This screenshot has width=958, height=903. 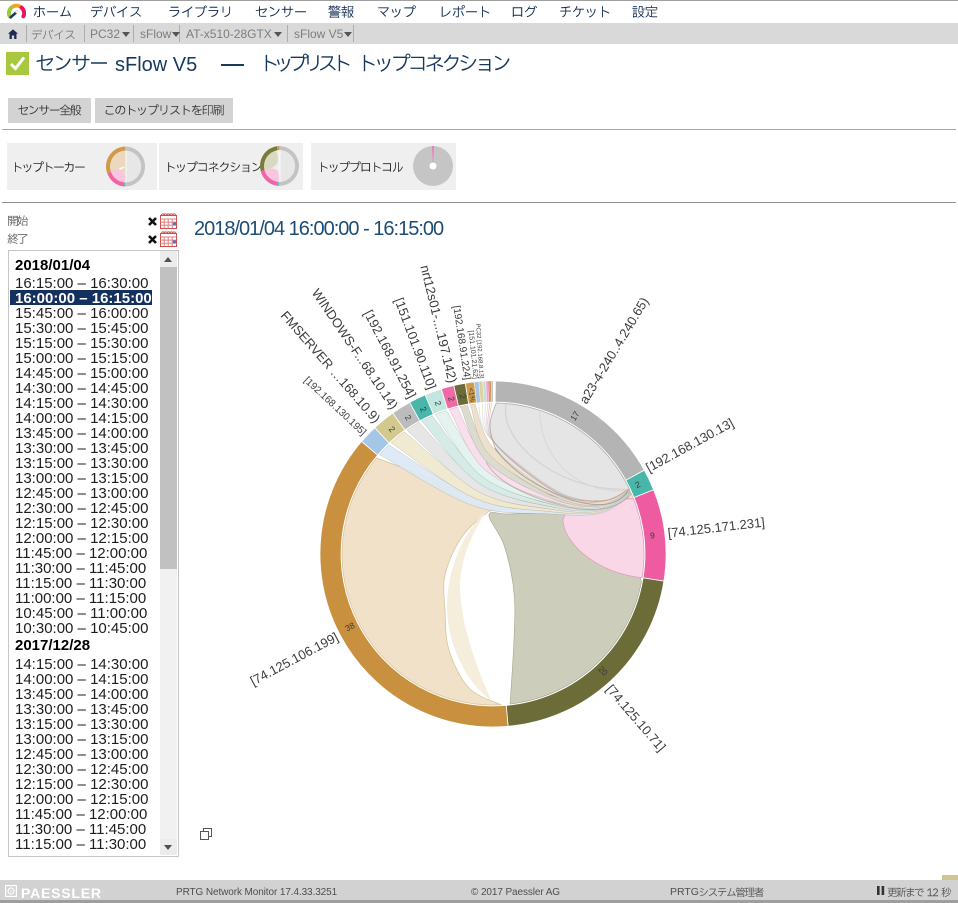 What do you see at coordinates (716, 528) in the screenshot?
I see `svg-text: [74.125.171.231]` at bounding box center [716, 528].